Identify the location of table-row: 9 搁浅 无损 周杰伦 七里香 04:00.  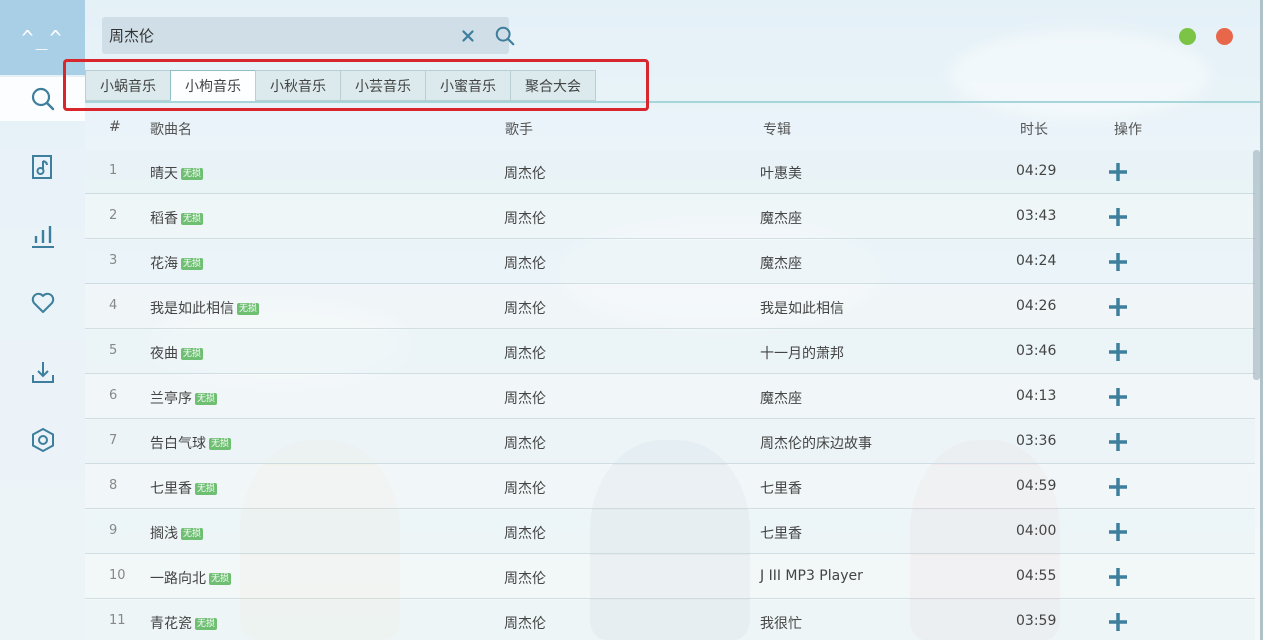
(670, 532).